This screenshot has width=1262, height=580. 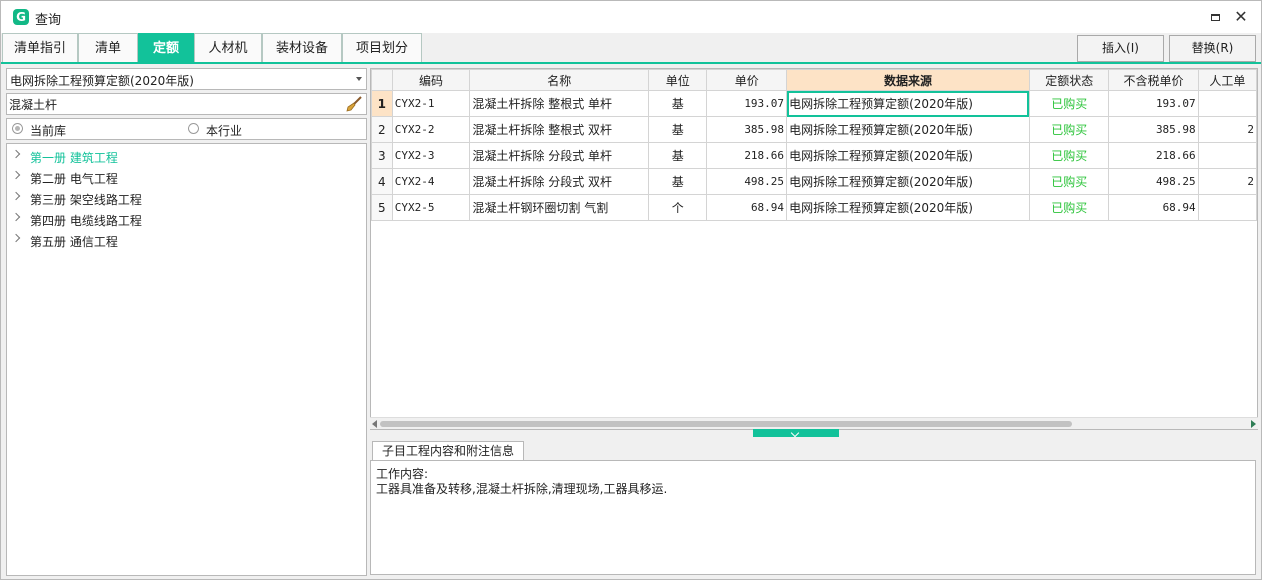 I want to click on broom-icon, so click(x=354, y=104).